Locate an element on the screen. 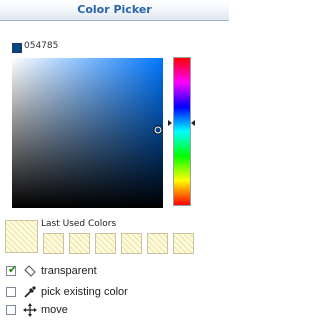  picker-cursor is located at coordinates (158, 130).